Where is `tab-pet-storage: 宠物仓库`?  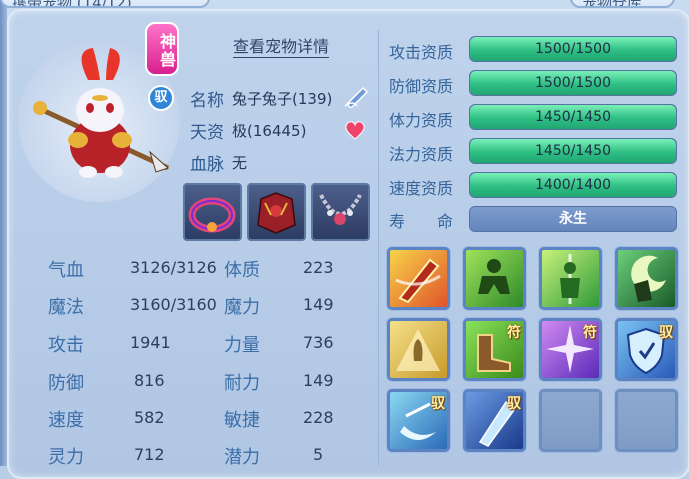 tab-pet-storage: 宠物仓库 is located at coordinates (622, 4).